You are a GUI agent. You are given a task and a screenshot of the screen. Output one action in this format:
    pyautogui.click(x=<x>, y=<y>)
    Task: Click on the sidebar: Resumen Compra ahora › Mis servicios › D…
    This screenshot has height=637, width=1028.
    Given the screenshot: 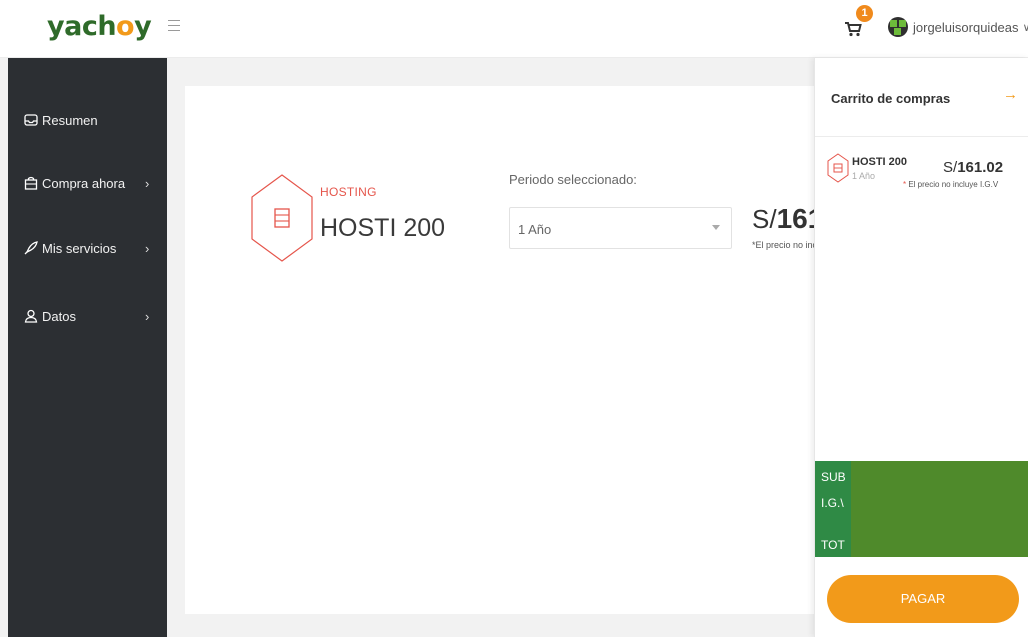 What is the action you would take?
    pyautogui.click(x=87, y=347)
    